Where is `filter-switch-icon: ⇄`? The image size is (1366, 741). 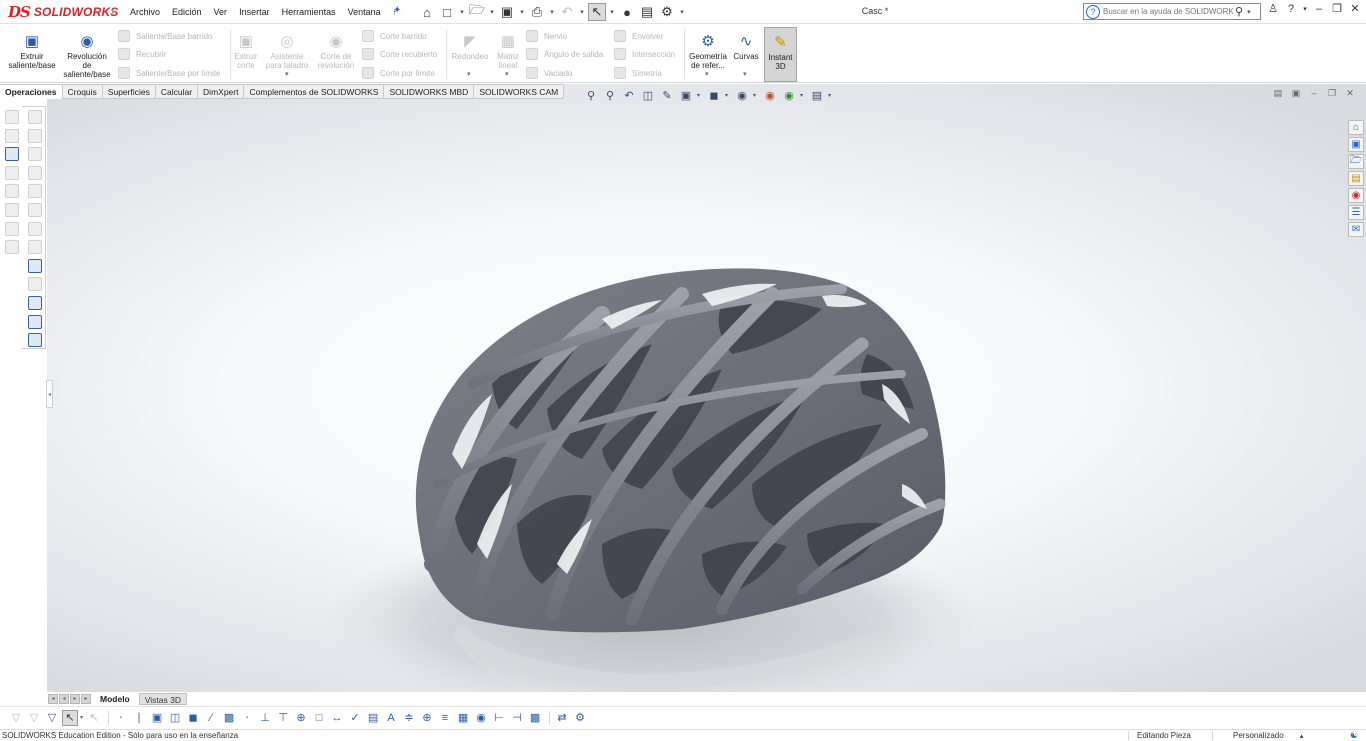
filter-switch-icon: ⇄ is located at coordinates (562, 718).